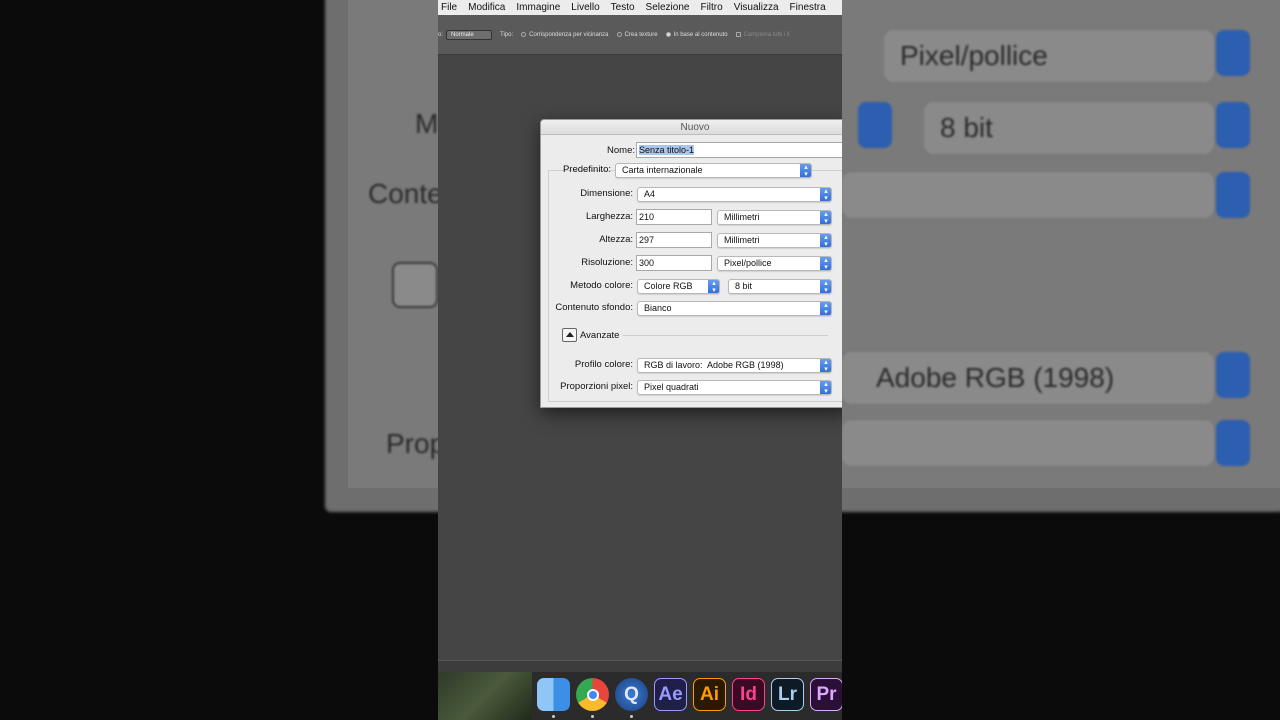  What do you see at coordinates (600, 335) in the screenshot?
I see `advanced-label: Avanzate` at bounding box center [600, 335].